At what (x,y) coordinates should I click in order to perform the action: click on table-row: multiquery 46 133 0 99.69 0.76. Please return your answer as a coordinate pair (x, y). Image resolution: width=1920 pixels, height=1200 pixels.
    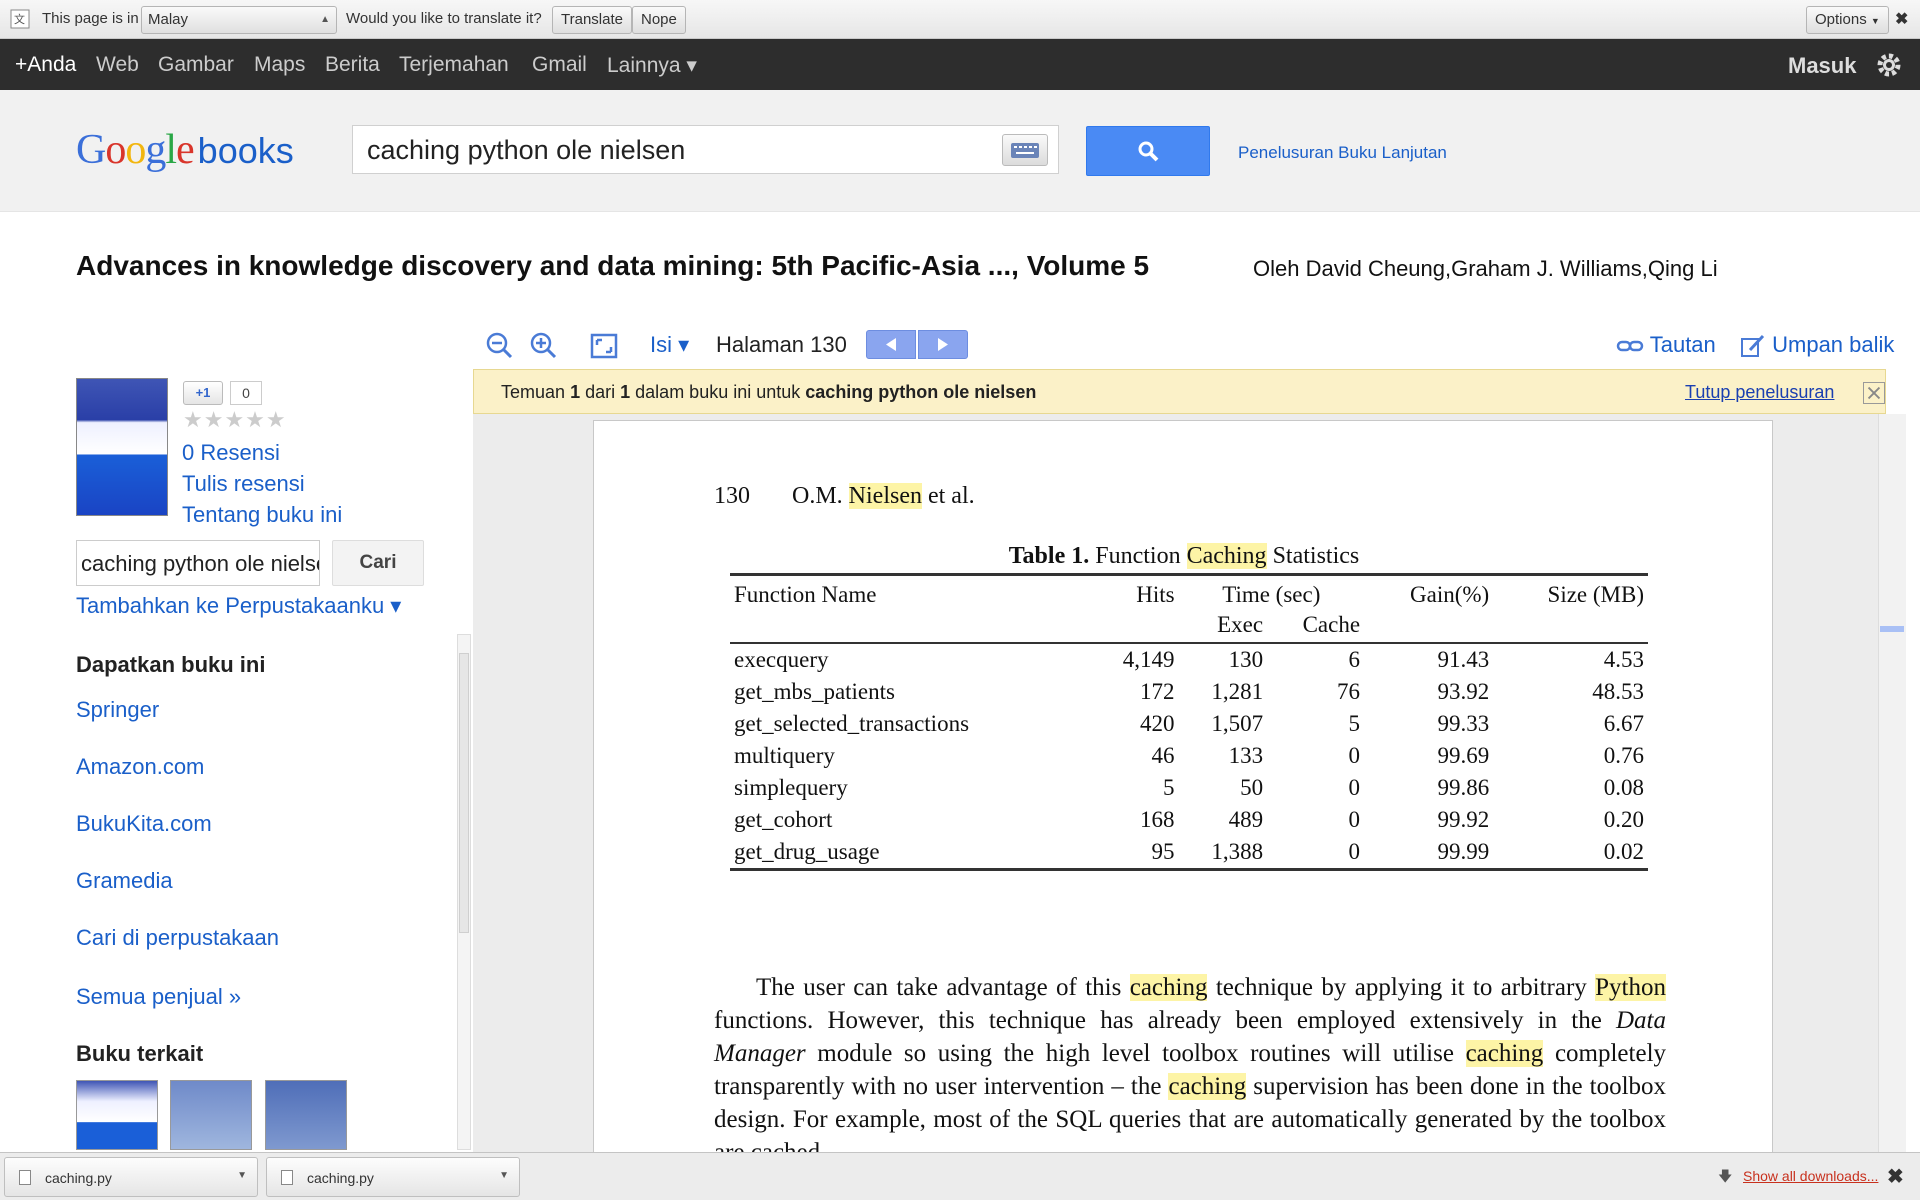
    Looking at the image, I should click on (1189, 755).